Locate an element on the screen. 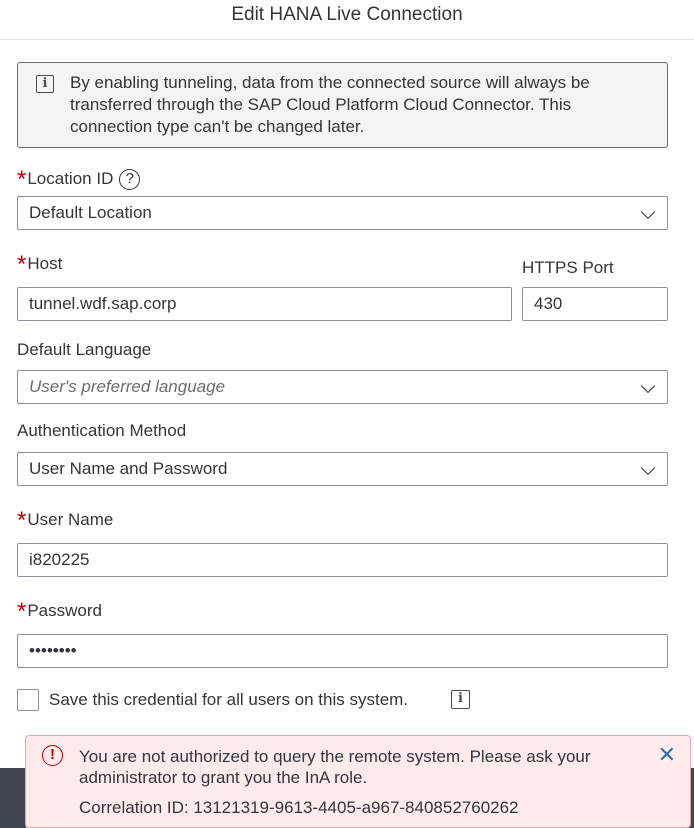 Image resolution: width=694 pixels, height=828 pixels. save-credential-checkbox is located at coordinates (28, 700).